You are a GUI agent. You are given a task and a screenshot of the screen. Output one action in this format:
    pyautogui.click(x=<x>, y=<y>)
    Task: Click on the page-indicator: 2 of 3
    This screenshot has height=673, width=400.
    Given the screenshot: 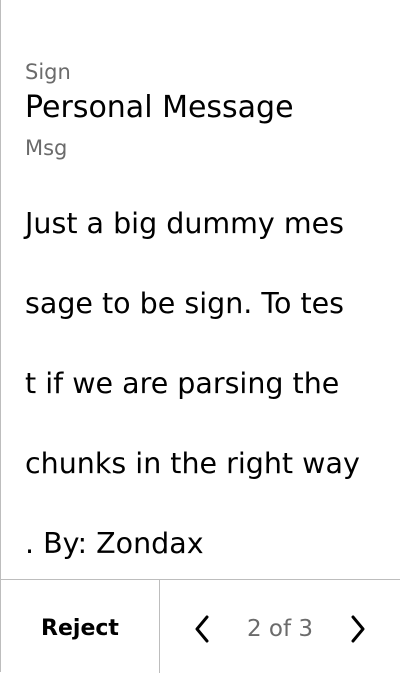 What is the action you would take?
    pyautogui.click(x=280, y=628)
    